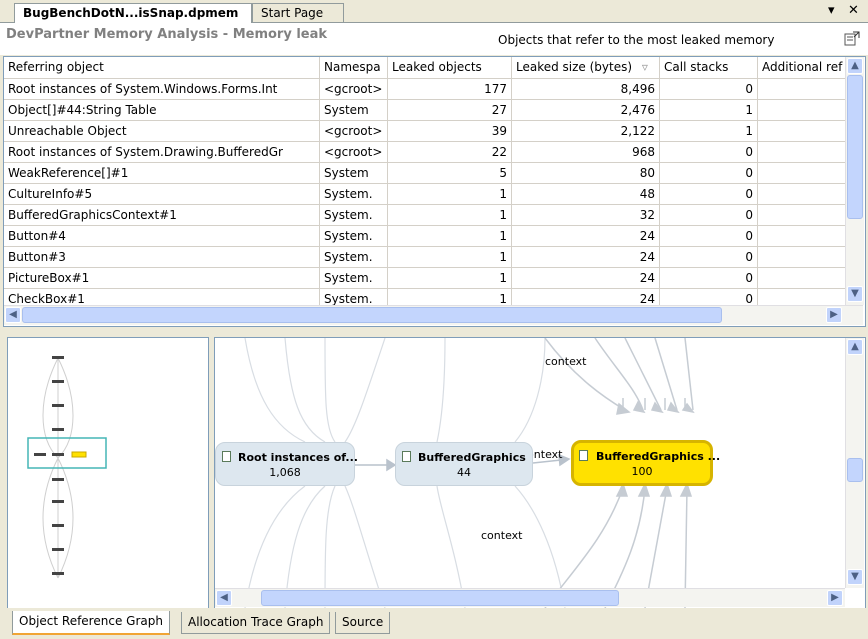 This screenshot has width=868, height=639. Describe the element at coordinates (162, 173) in the screenshot. I see `table-cell: WeakReference[]#1` at that location.